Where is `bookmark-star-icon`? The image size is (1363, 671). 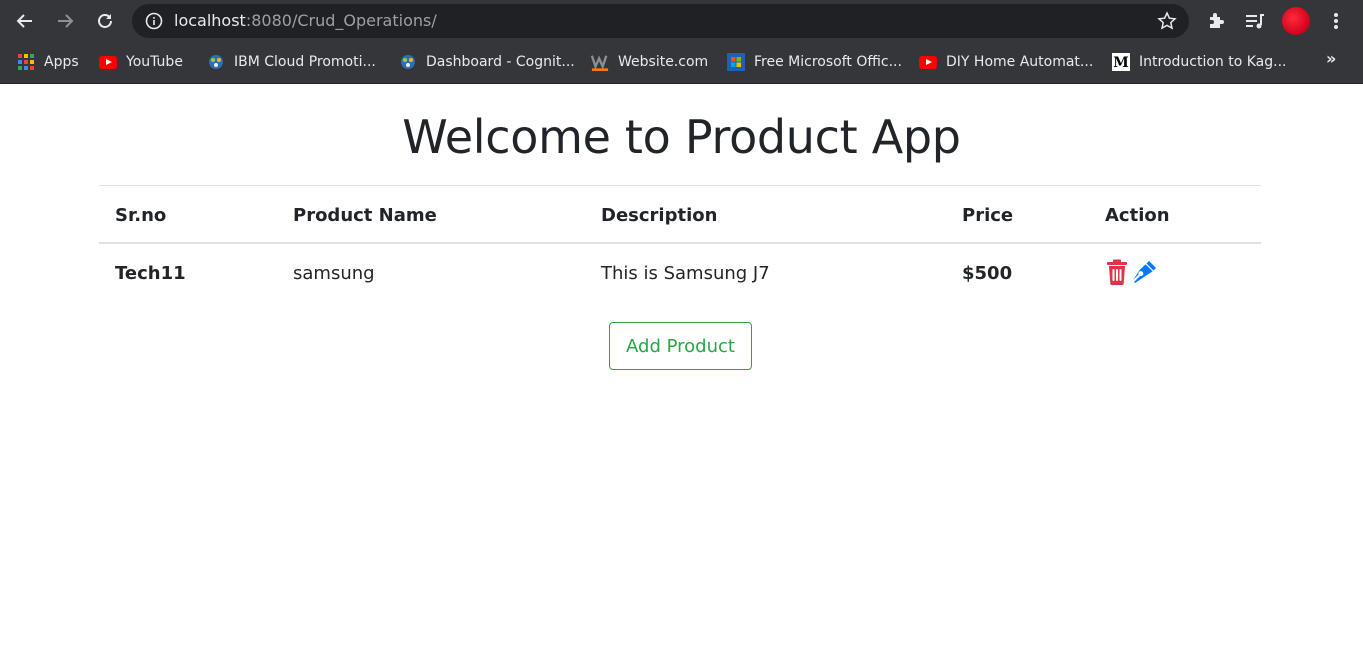
bookmark-star-icon is located at coordinates (1167, 21).